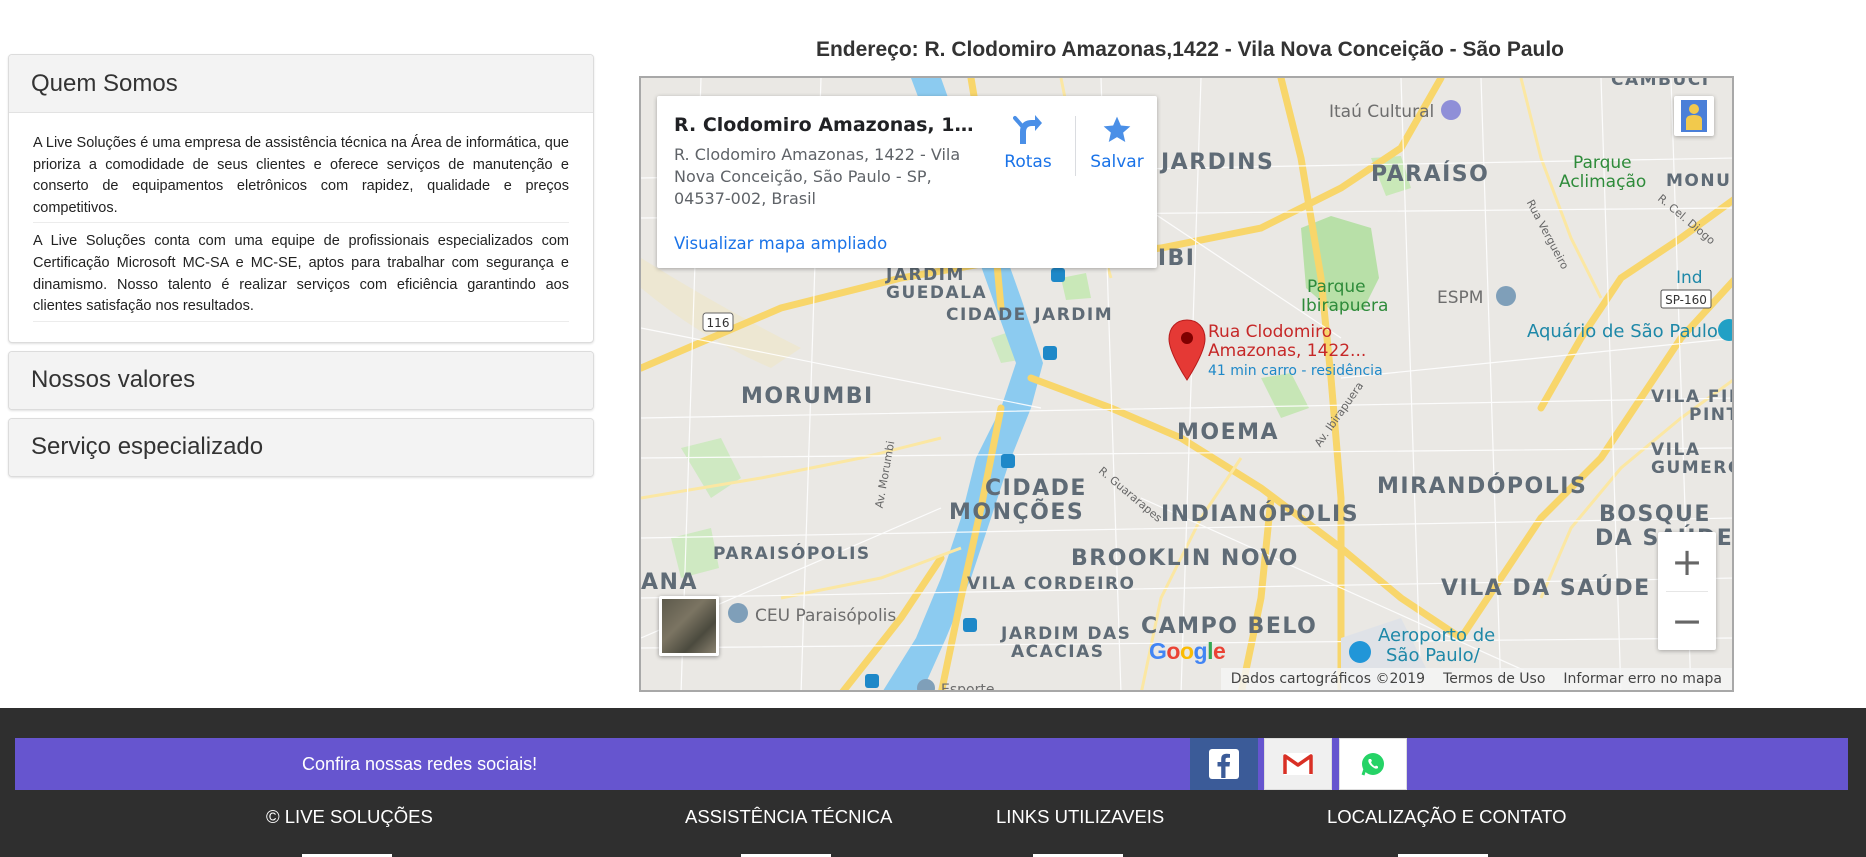 The height and width of the screenshot is (857, 1866). What do you see at coordinates (1229, 626) in the screenshot?
I see `area-label: CAMPO BELO` at bounding box center [1229, 626].